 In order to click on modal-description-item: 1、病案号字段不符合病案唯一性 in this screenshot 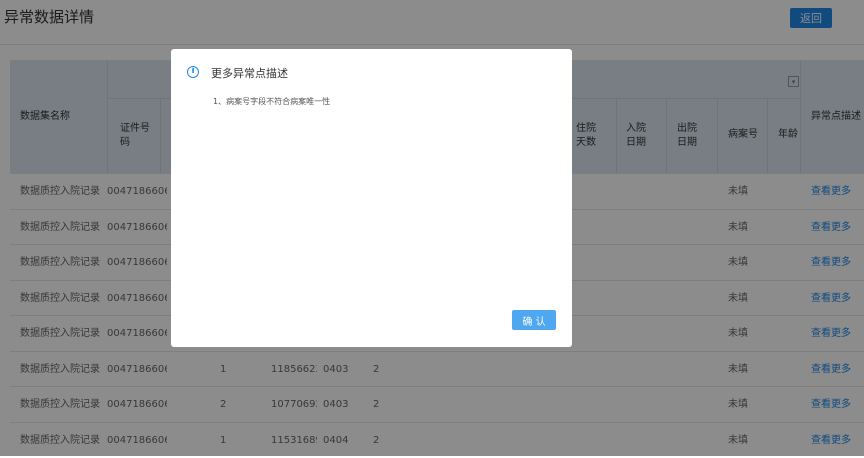, I will do `click(272, 101)`.